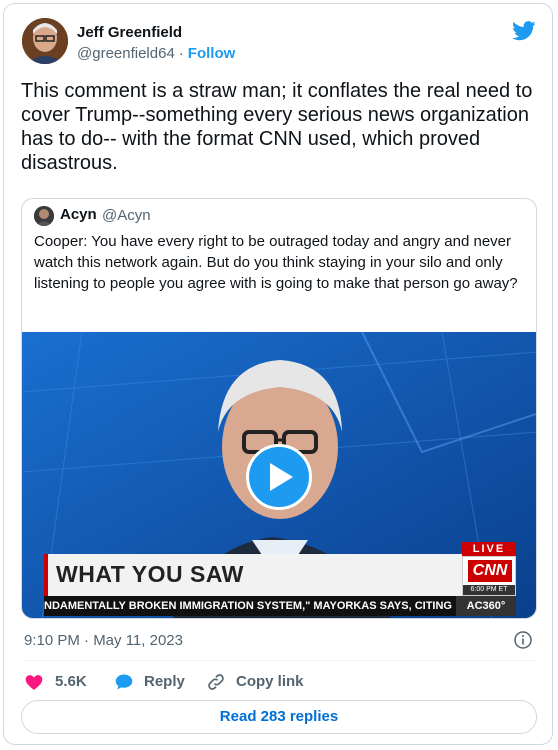 Image resolution: width=558 pixels, height=750 pixels. I want to click on quoted-author-name: Acyn, so click(78, 214).